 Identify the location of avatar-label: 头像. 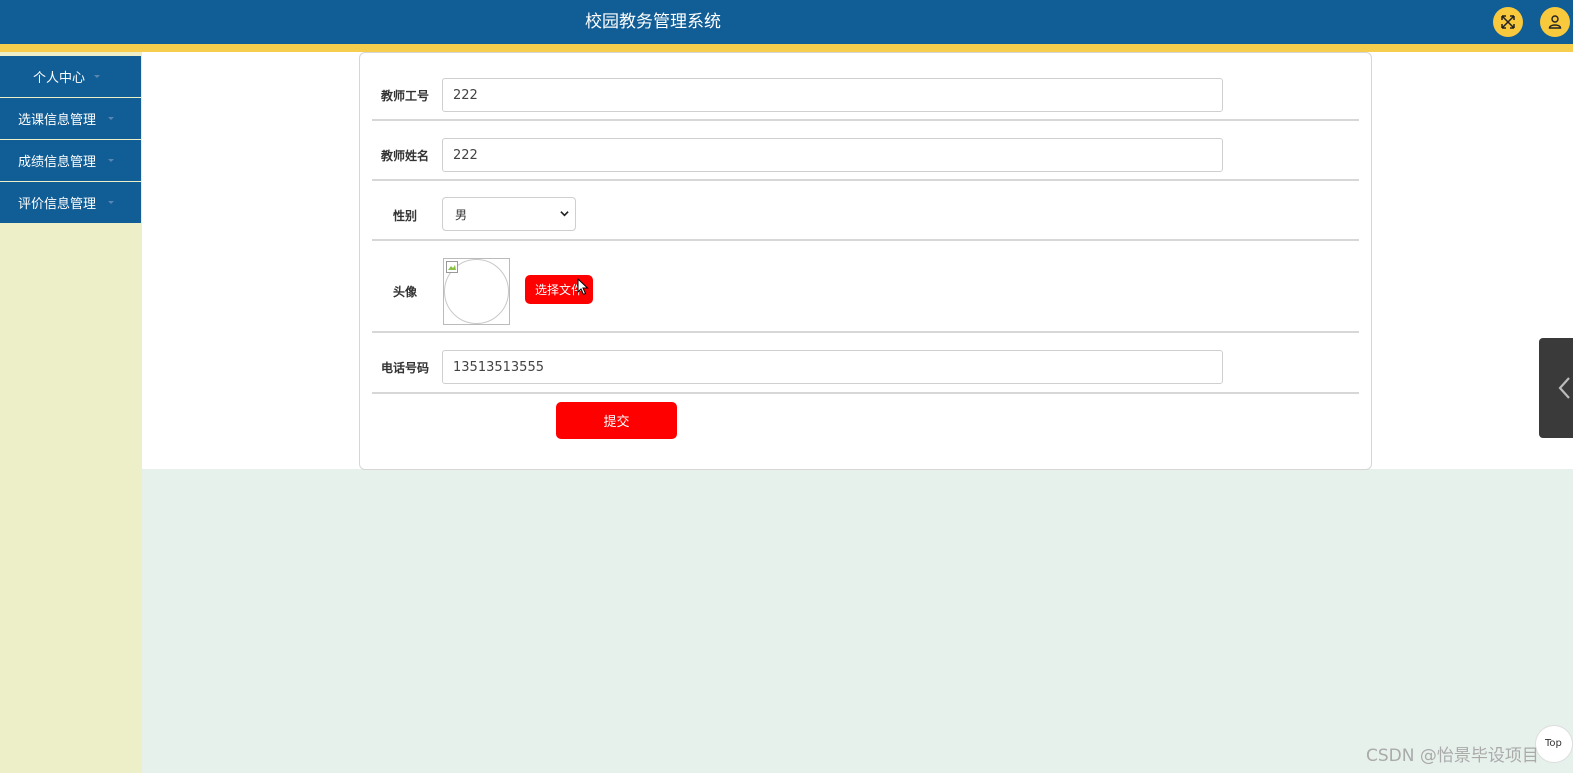
(404, 292).